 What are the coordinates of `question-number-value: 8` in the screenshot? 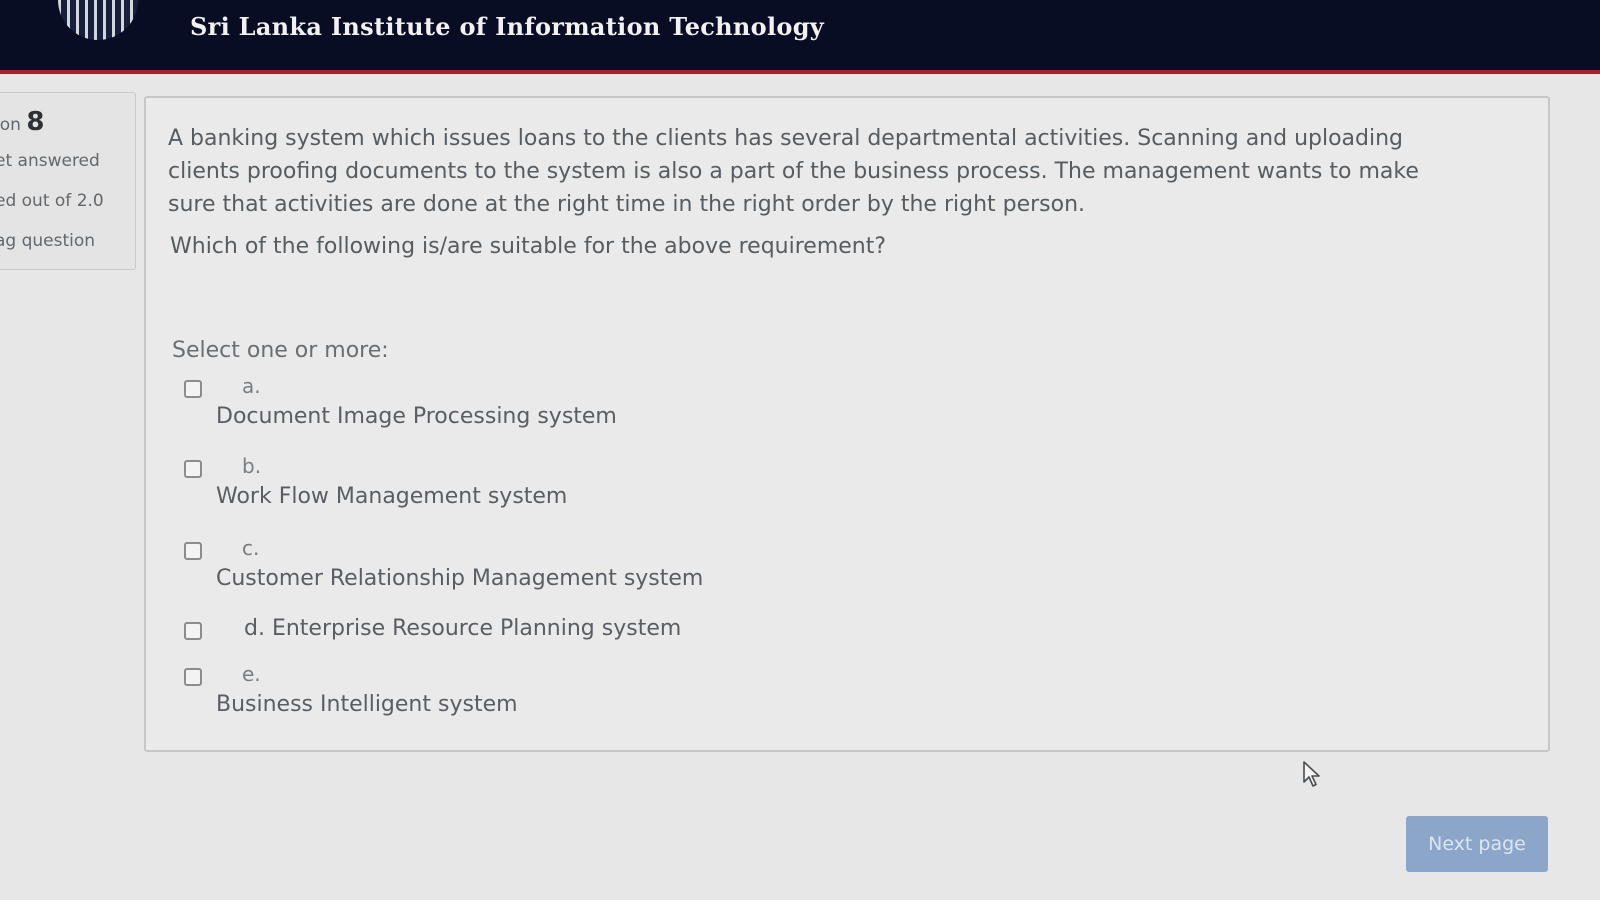 It's located at (35, 122).